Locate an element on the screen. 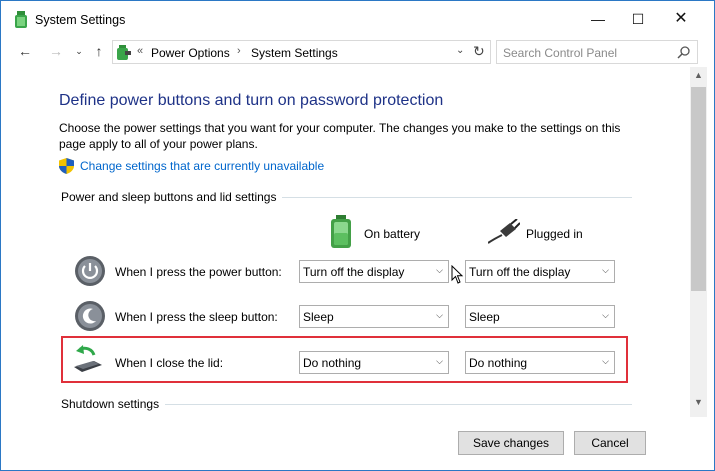  uac-shield-icon is located at coordinates (66, 166).